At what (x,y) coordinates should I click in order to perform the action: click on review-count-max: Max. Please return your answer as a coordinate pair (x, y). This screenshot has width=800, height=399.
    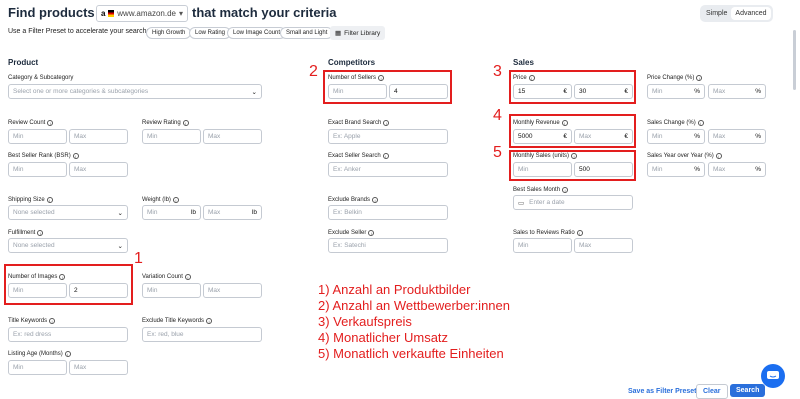
    Looking at the image, I should click on (98, 136).